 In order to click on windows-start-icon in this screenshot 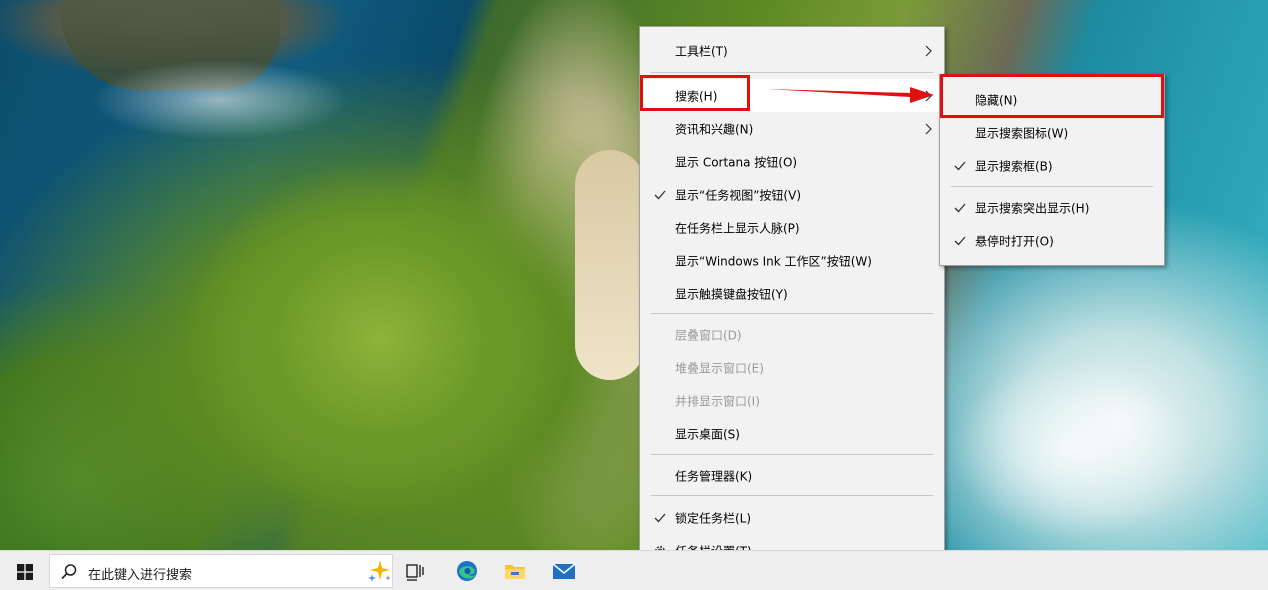, I will do `click(25, 572)`.